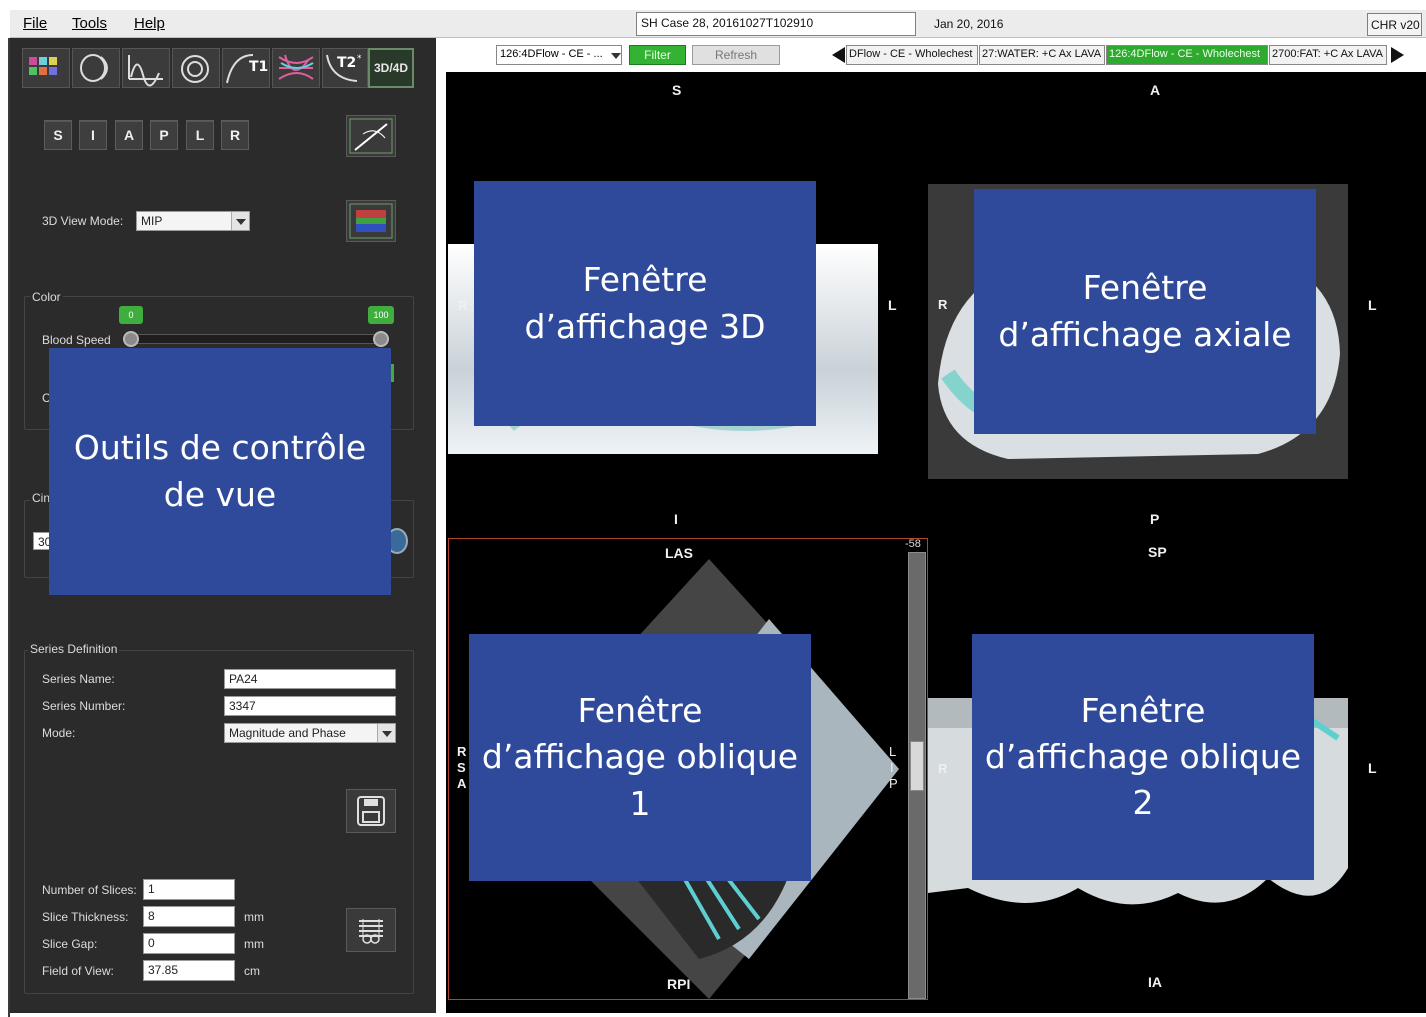  Describe the element at coordinates (679, 553) in the screenshot. I see `orientation-top: LAS` at that location.